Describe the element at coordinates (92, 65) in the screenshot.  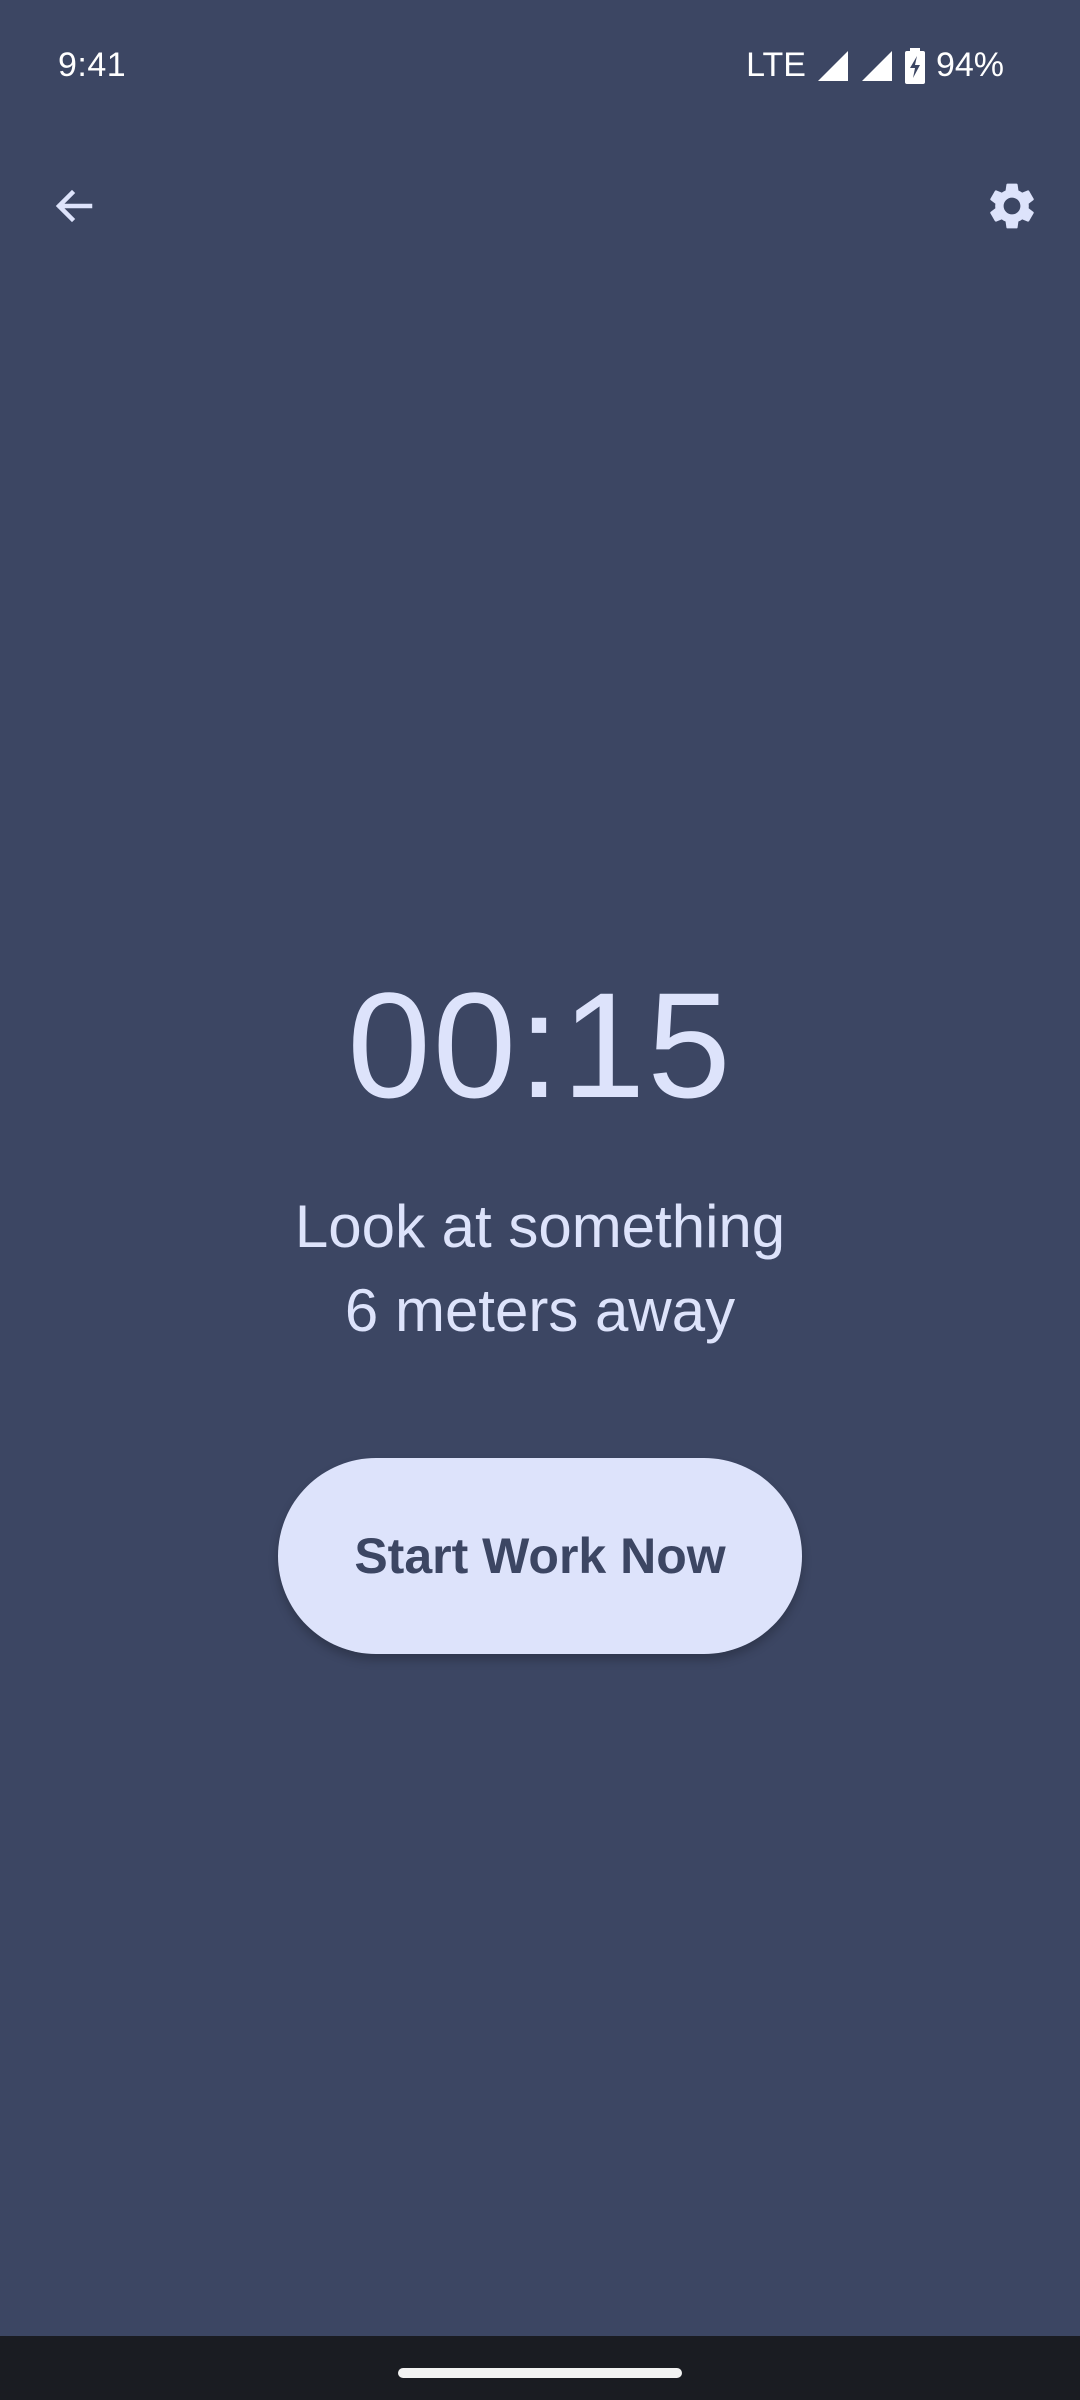
I see `status-time: 9:41` at that location.